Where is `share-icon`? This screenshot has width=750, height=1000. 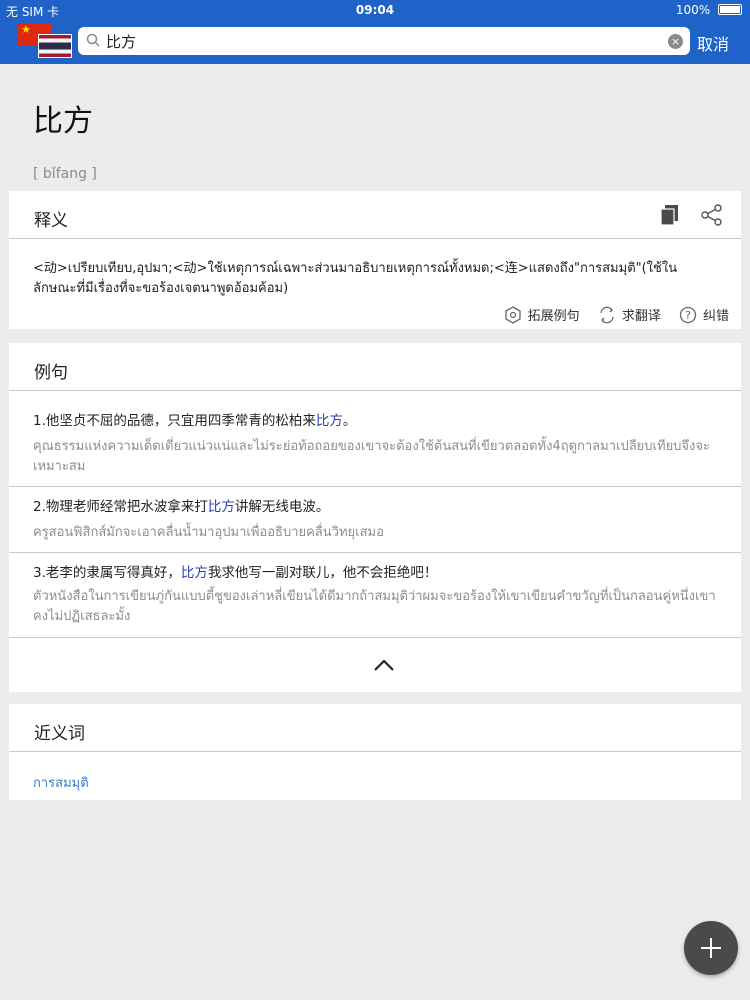
share-icon is located at coordinates (712, 217).